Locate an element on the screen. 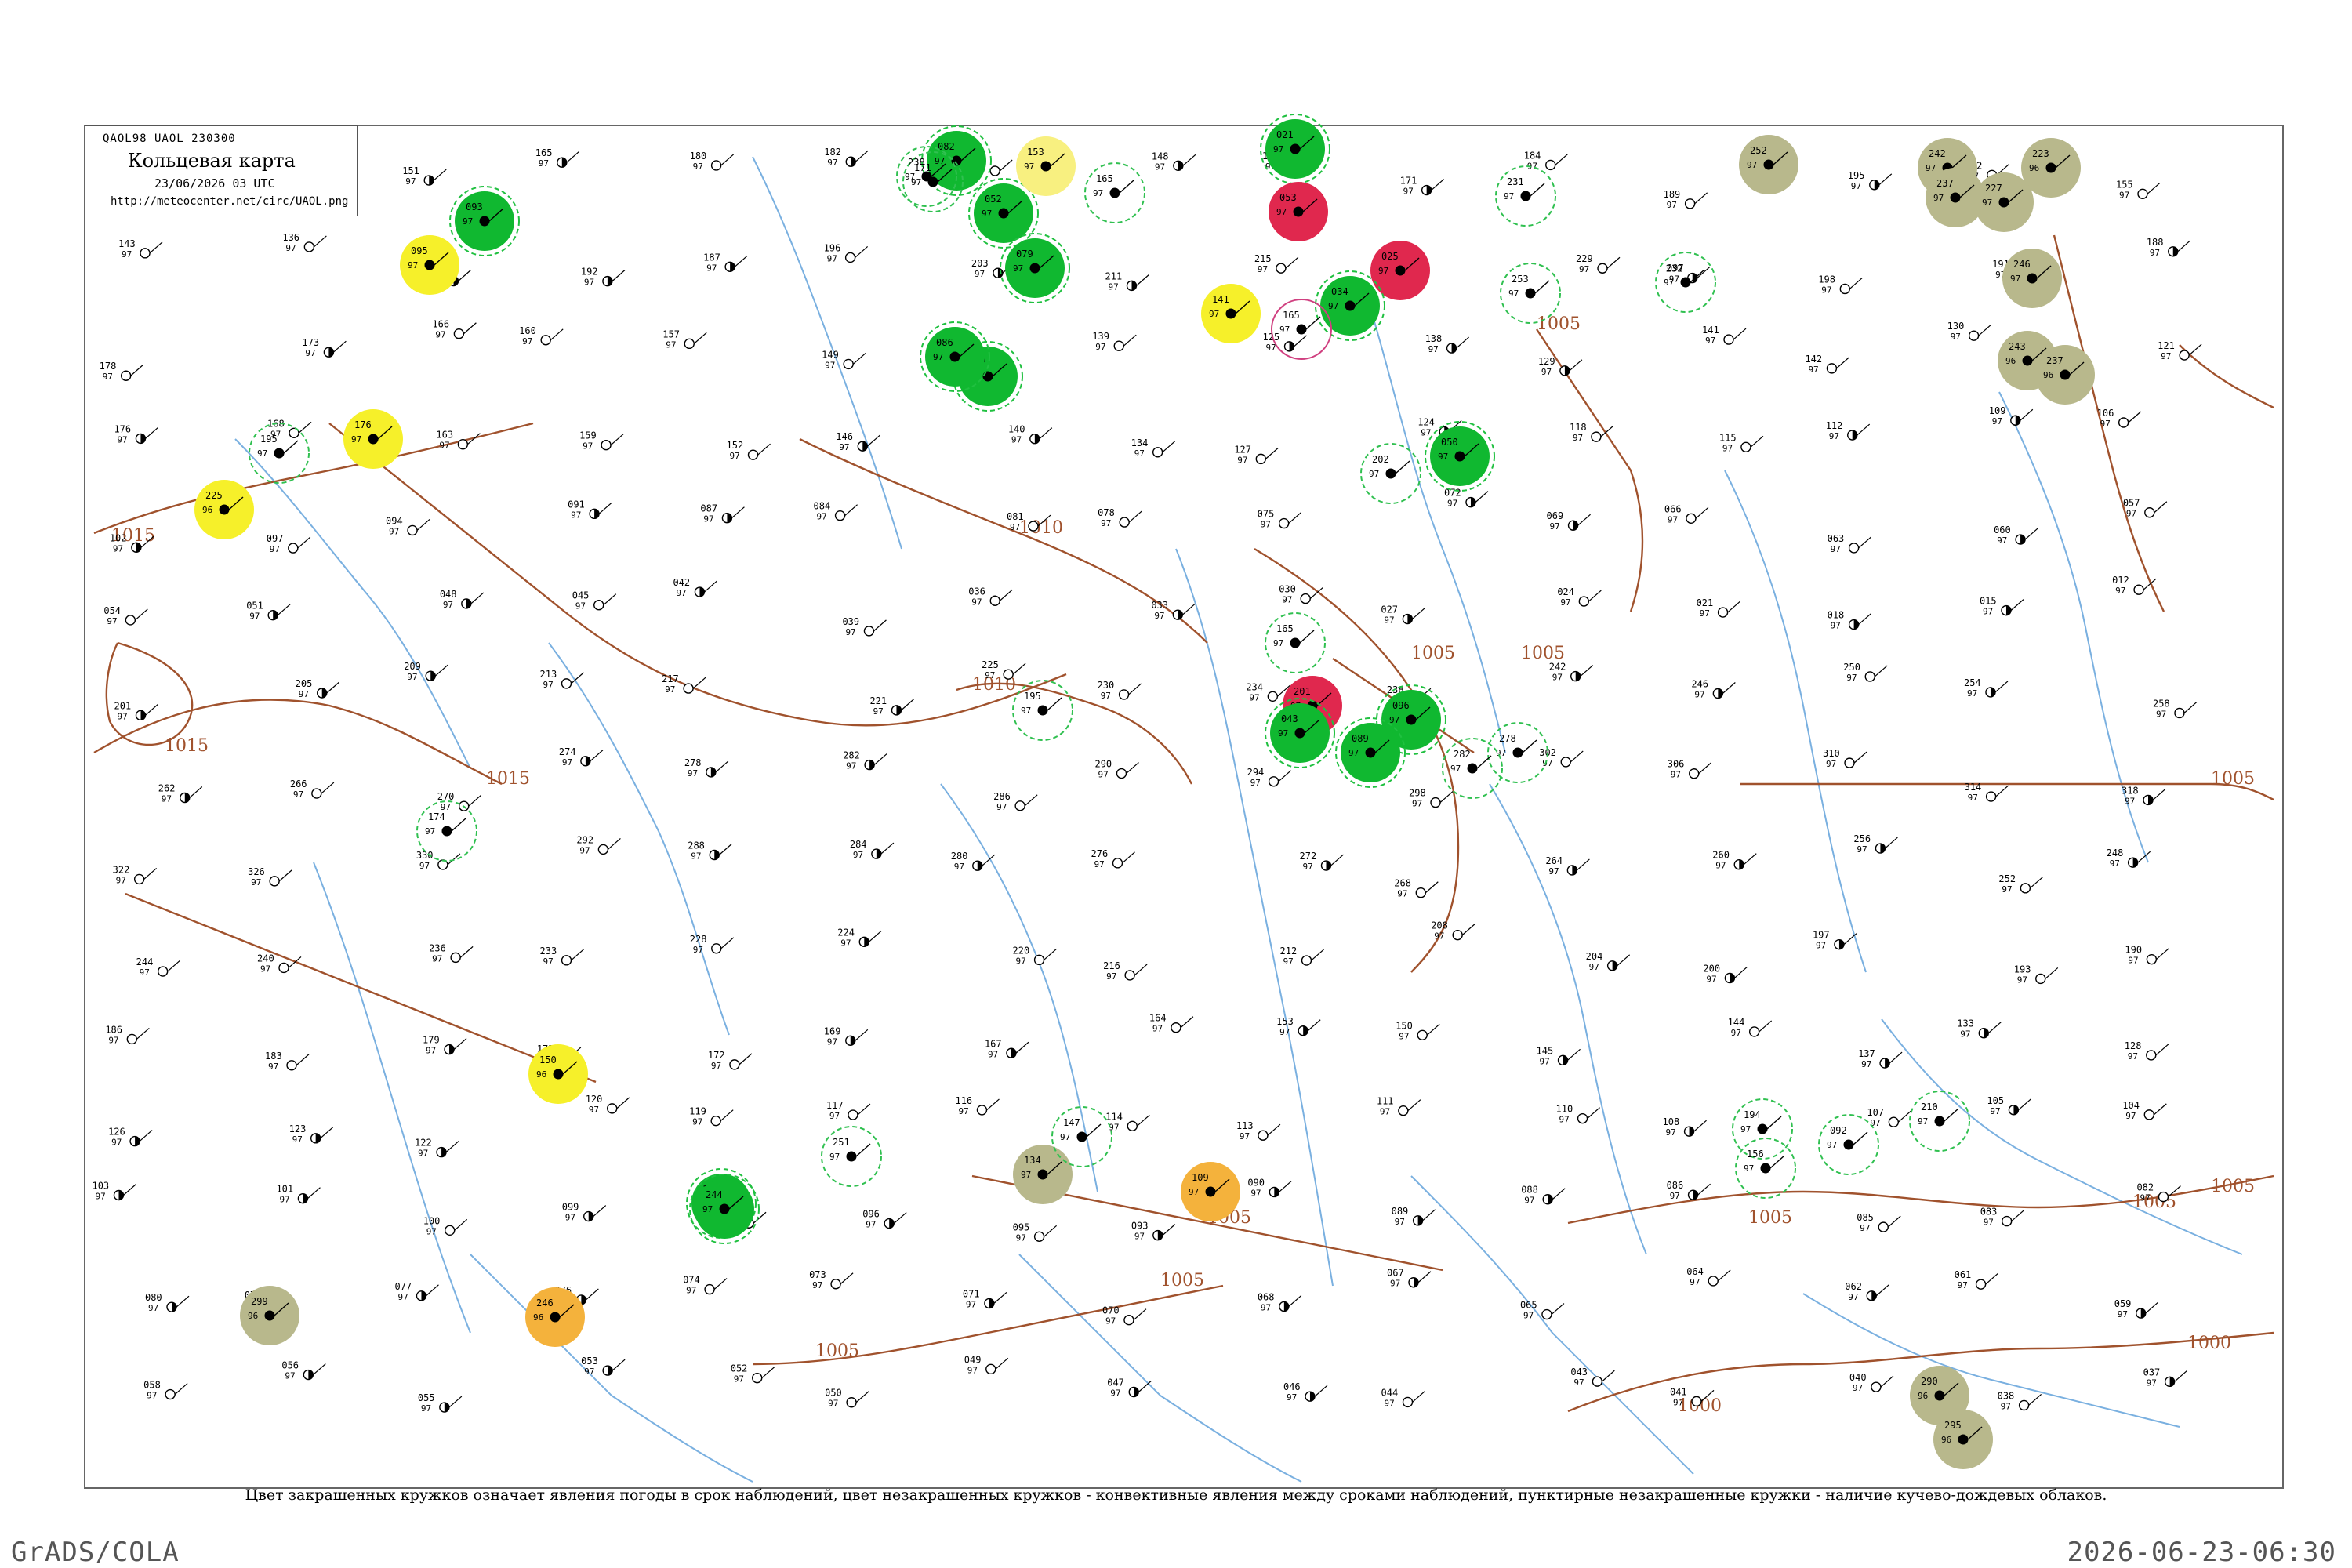 The height and width of the screenshot is (1568, 2352). station-pressure: 179 is located at coordinates (431, 1040).